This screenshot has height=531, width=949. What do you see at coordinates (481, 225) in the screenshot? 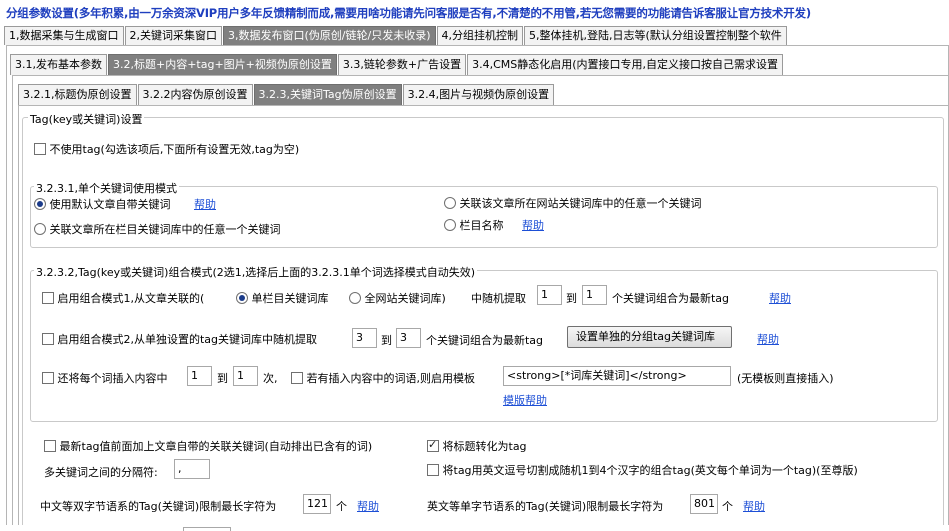
I see `mode-colname-label: 栏目名称` at bounding box center [481, 225].